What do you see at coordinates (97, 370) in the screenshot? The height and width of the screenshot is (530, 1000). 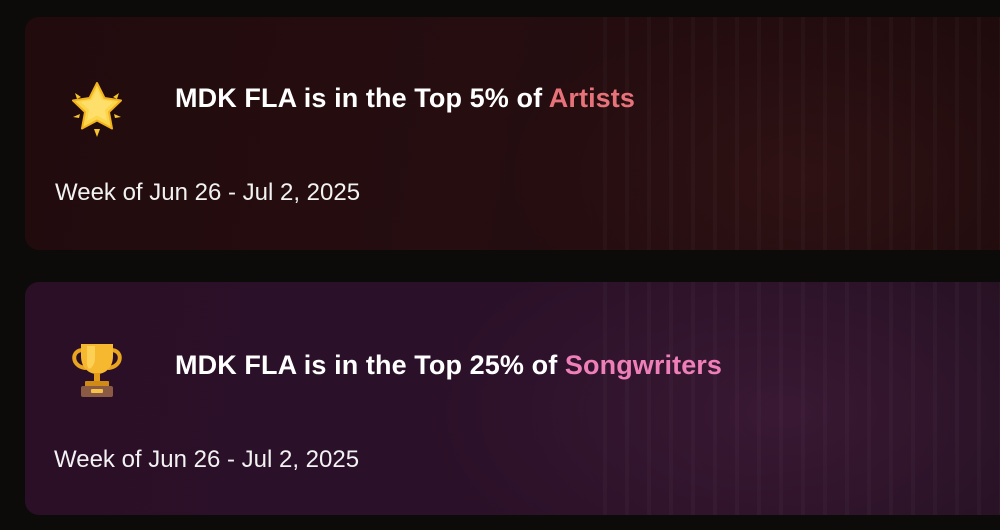 I see `trophy-icon` at bounding box center [97, 370].